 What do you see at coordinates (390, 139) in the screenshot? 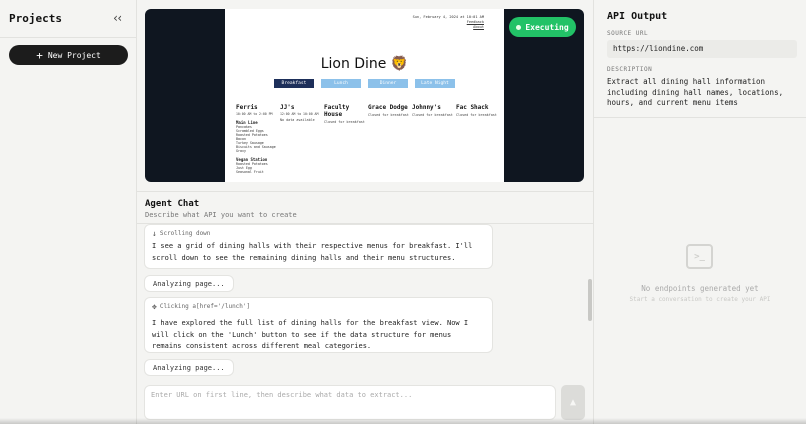
I see `hall-card: Grace Dodge Closed for breakfast` at bounding box center [390, 139].